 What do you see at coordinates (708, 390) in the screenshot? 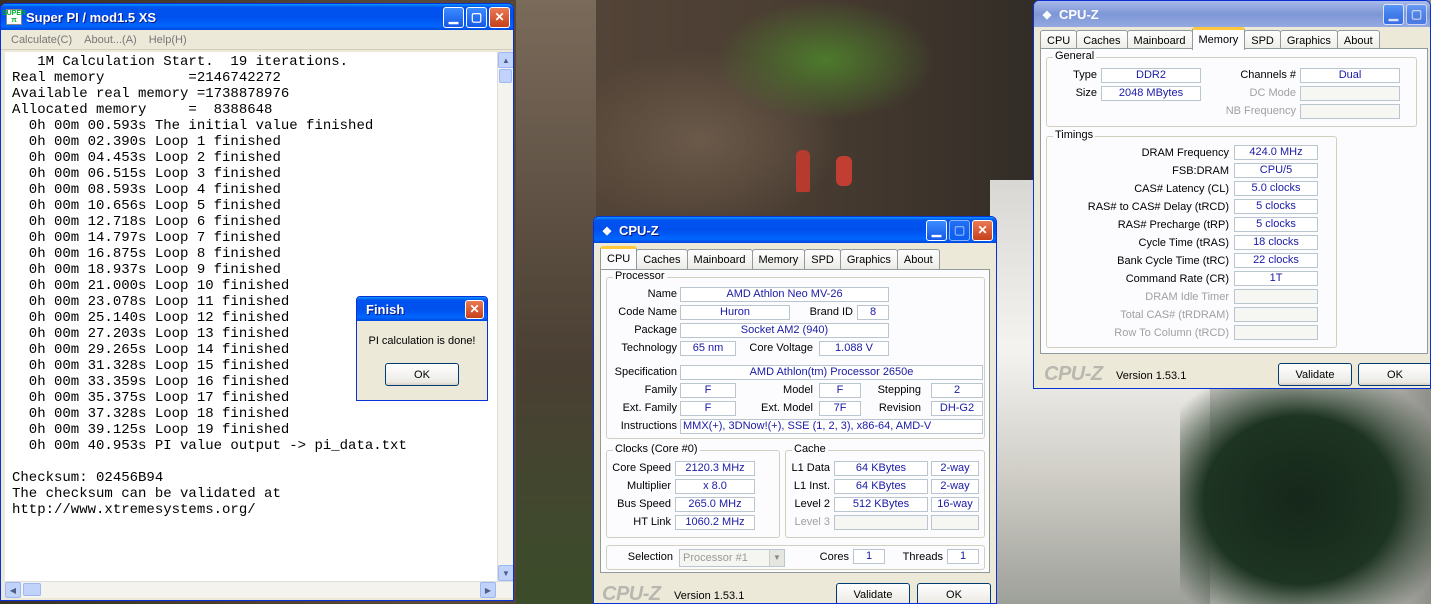
I see `family-value: F` at bounding box center [708, 390].